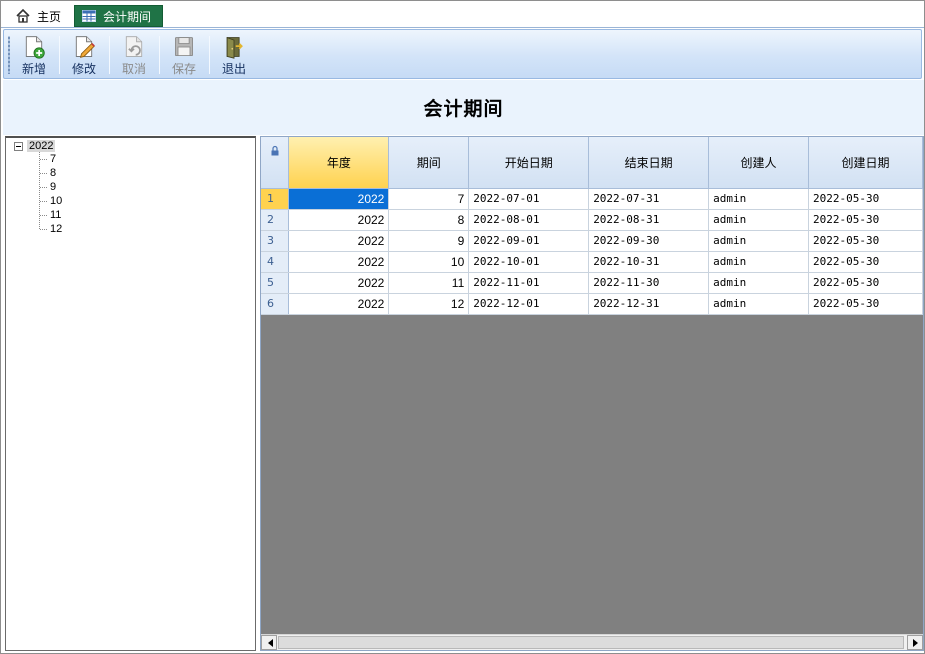 Image resolution: width=925 pixels, height=654 pixels. What do you see at coordinates (84, 55) in the screenshot?
I see `edit-button: 修改` at bounding box center [84, 55].